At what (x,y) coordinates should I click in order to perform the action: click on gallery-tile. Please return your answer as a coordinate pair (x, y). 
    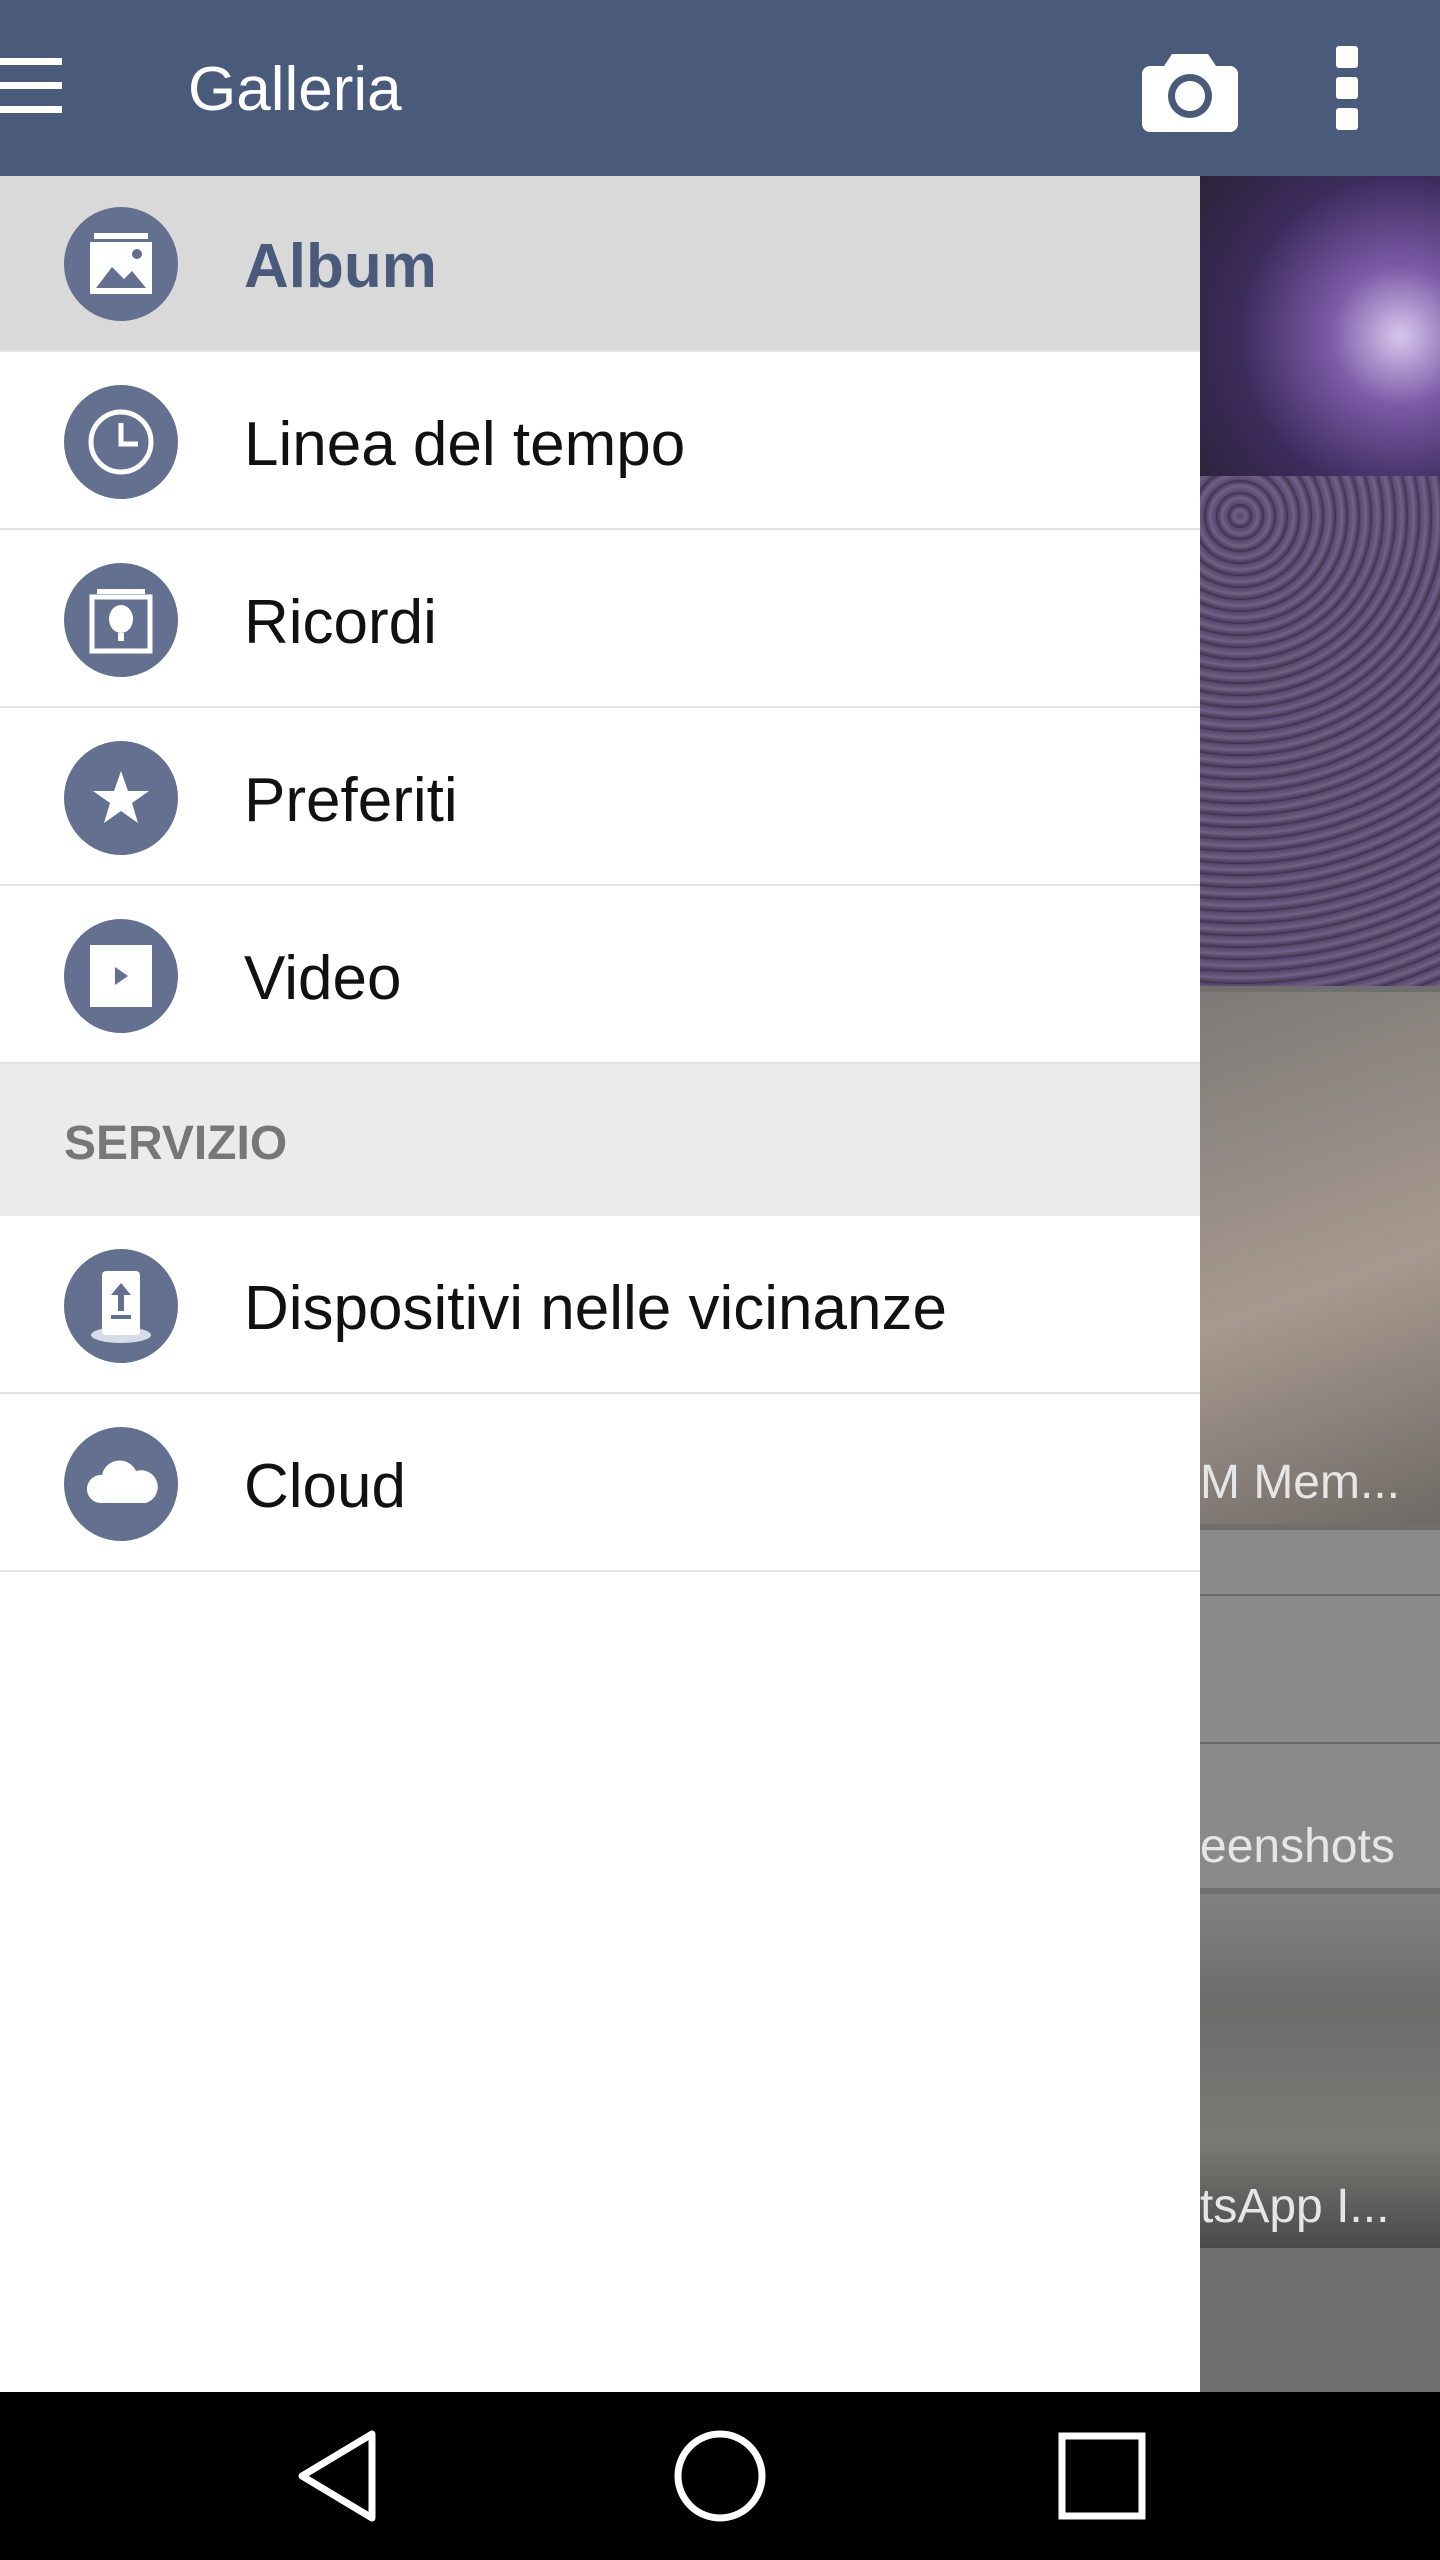
    Looking at the image, I should click on (1320, 581).